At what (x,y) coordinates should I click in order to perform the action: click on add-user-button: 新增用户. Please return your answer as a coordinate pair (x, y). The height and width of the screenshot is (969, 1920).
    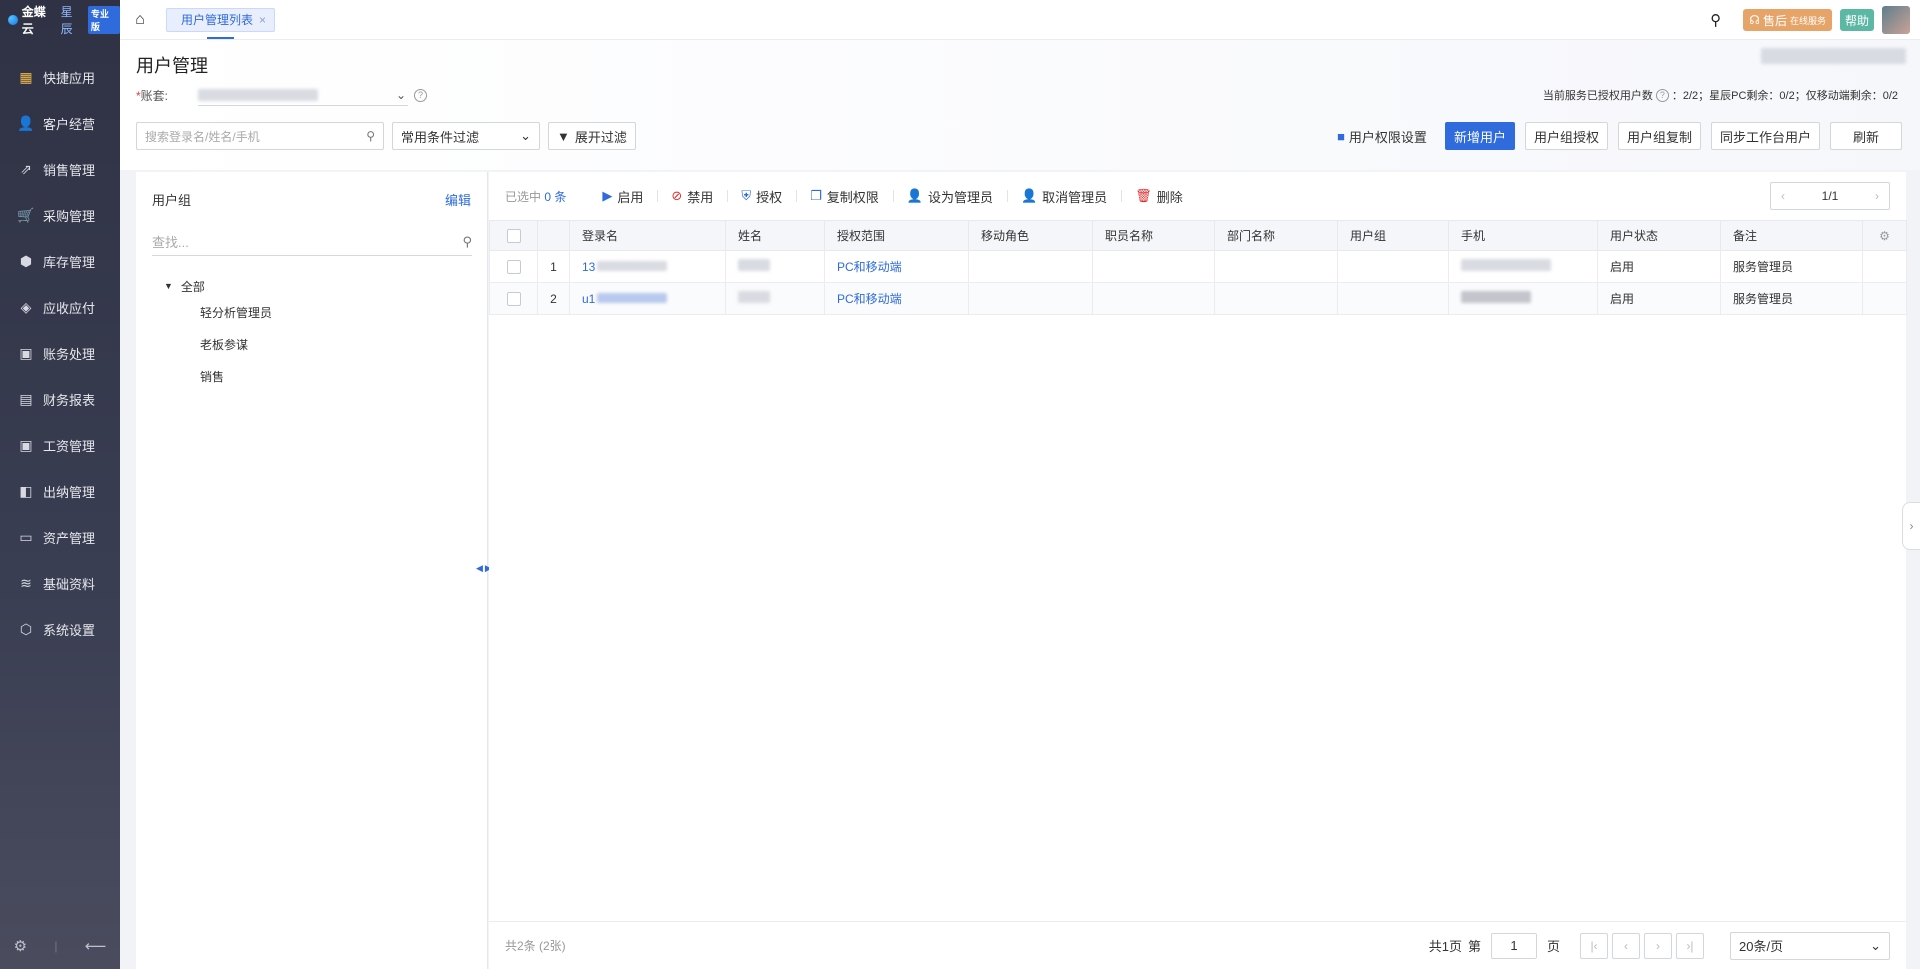
    Looking at the image, I should click on (1479, 136).